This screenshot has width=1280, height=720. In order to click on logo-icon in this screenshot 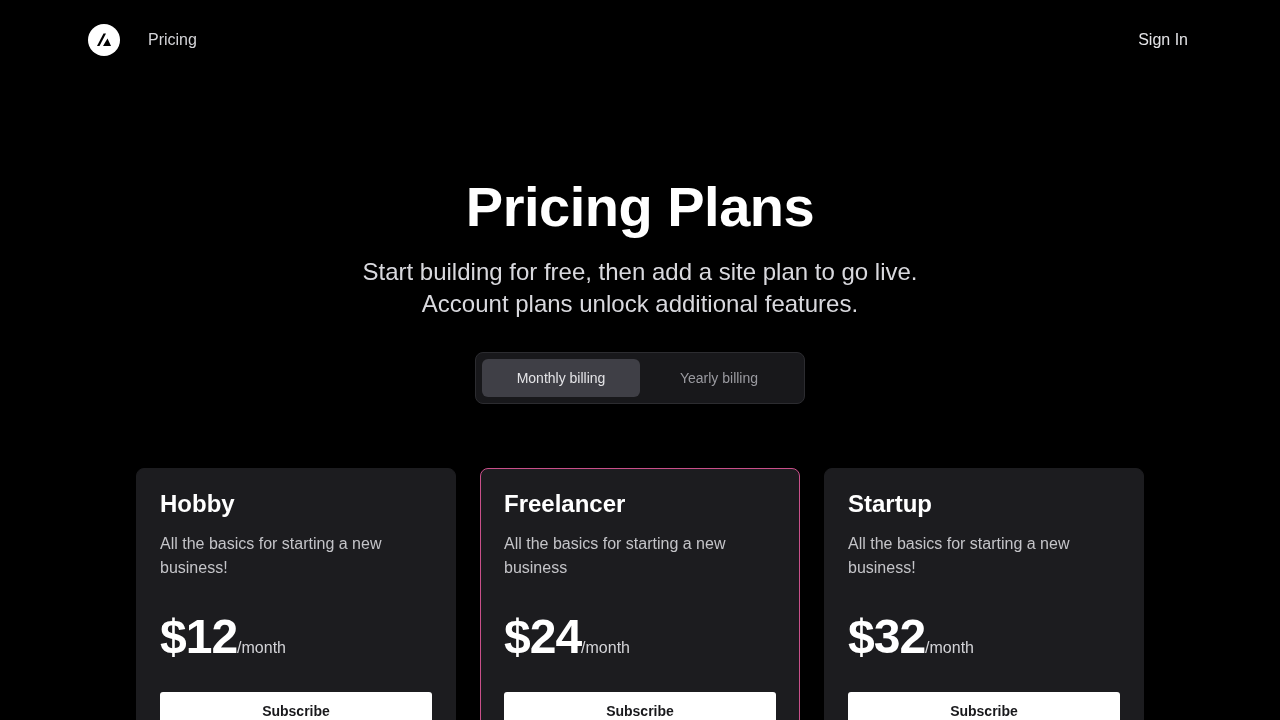, I will do `click(104, 40)`.